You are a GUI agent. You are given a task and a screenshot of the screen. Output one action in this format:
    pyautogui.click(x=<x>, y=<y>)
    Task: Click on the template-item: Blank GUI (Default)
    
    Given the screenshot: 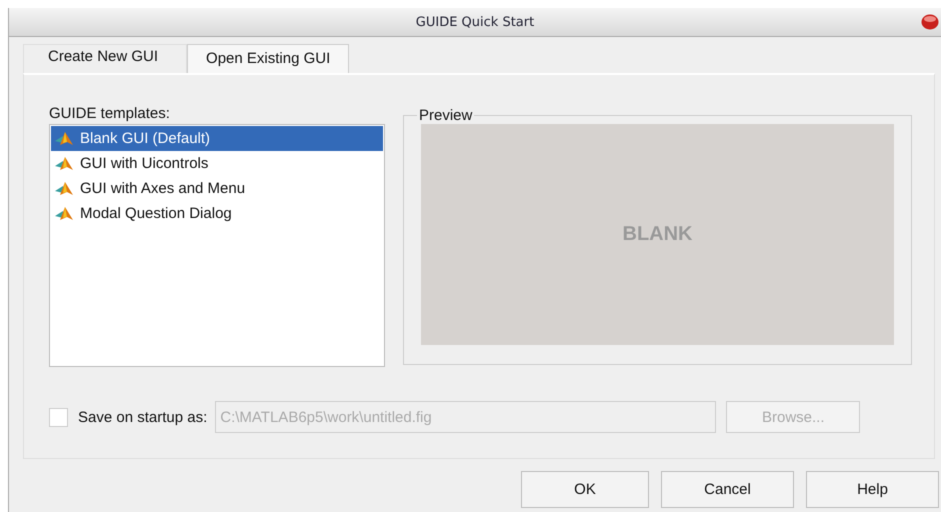 What is the action you would take?
    pyautogui.click(x=217, y=138)
    